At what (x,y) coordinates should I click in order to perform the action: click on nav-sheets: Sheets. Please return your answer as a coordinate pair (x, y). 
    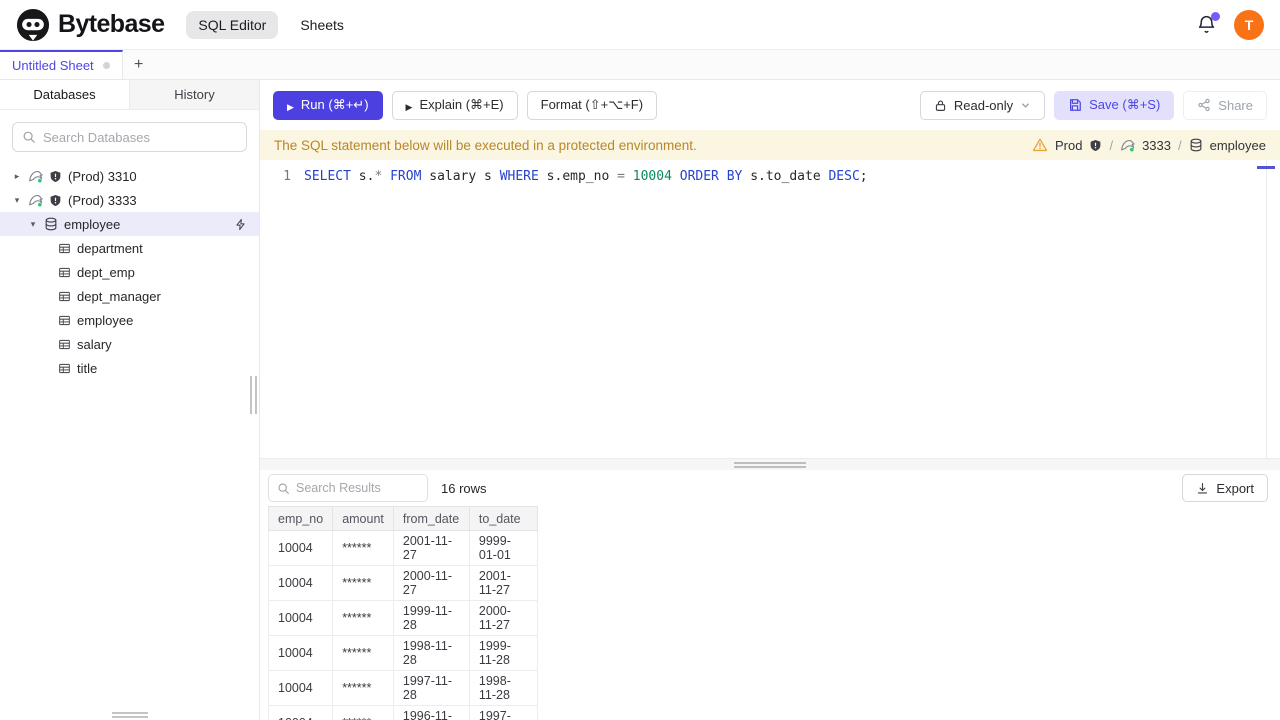
    Looking at the image, I should click on (322, 25).